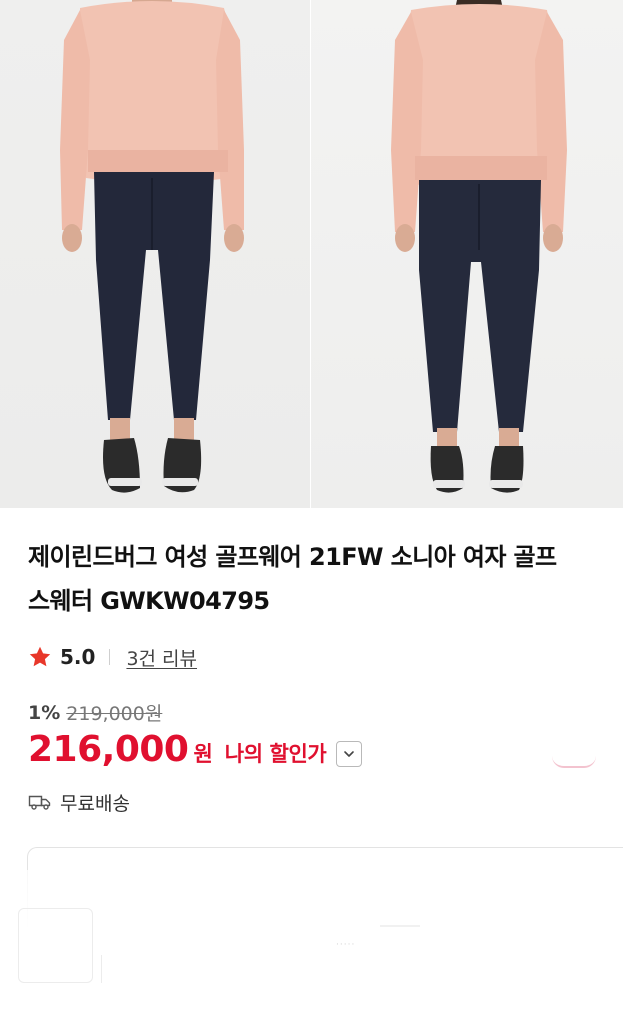  What do you see at coordinates (95, 803) in the screenshot?
I see `shipping-label: 무료배송` at bounding box center [95, 803].